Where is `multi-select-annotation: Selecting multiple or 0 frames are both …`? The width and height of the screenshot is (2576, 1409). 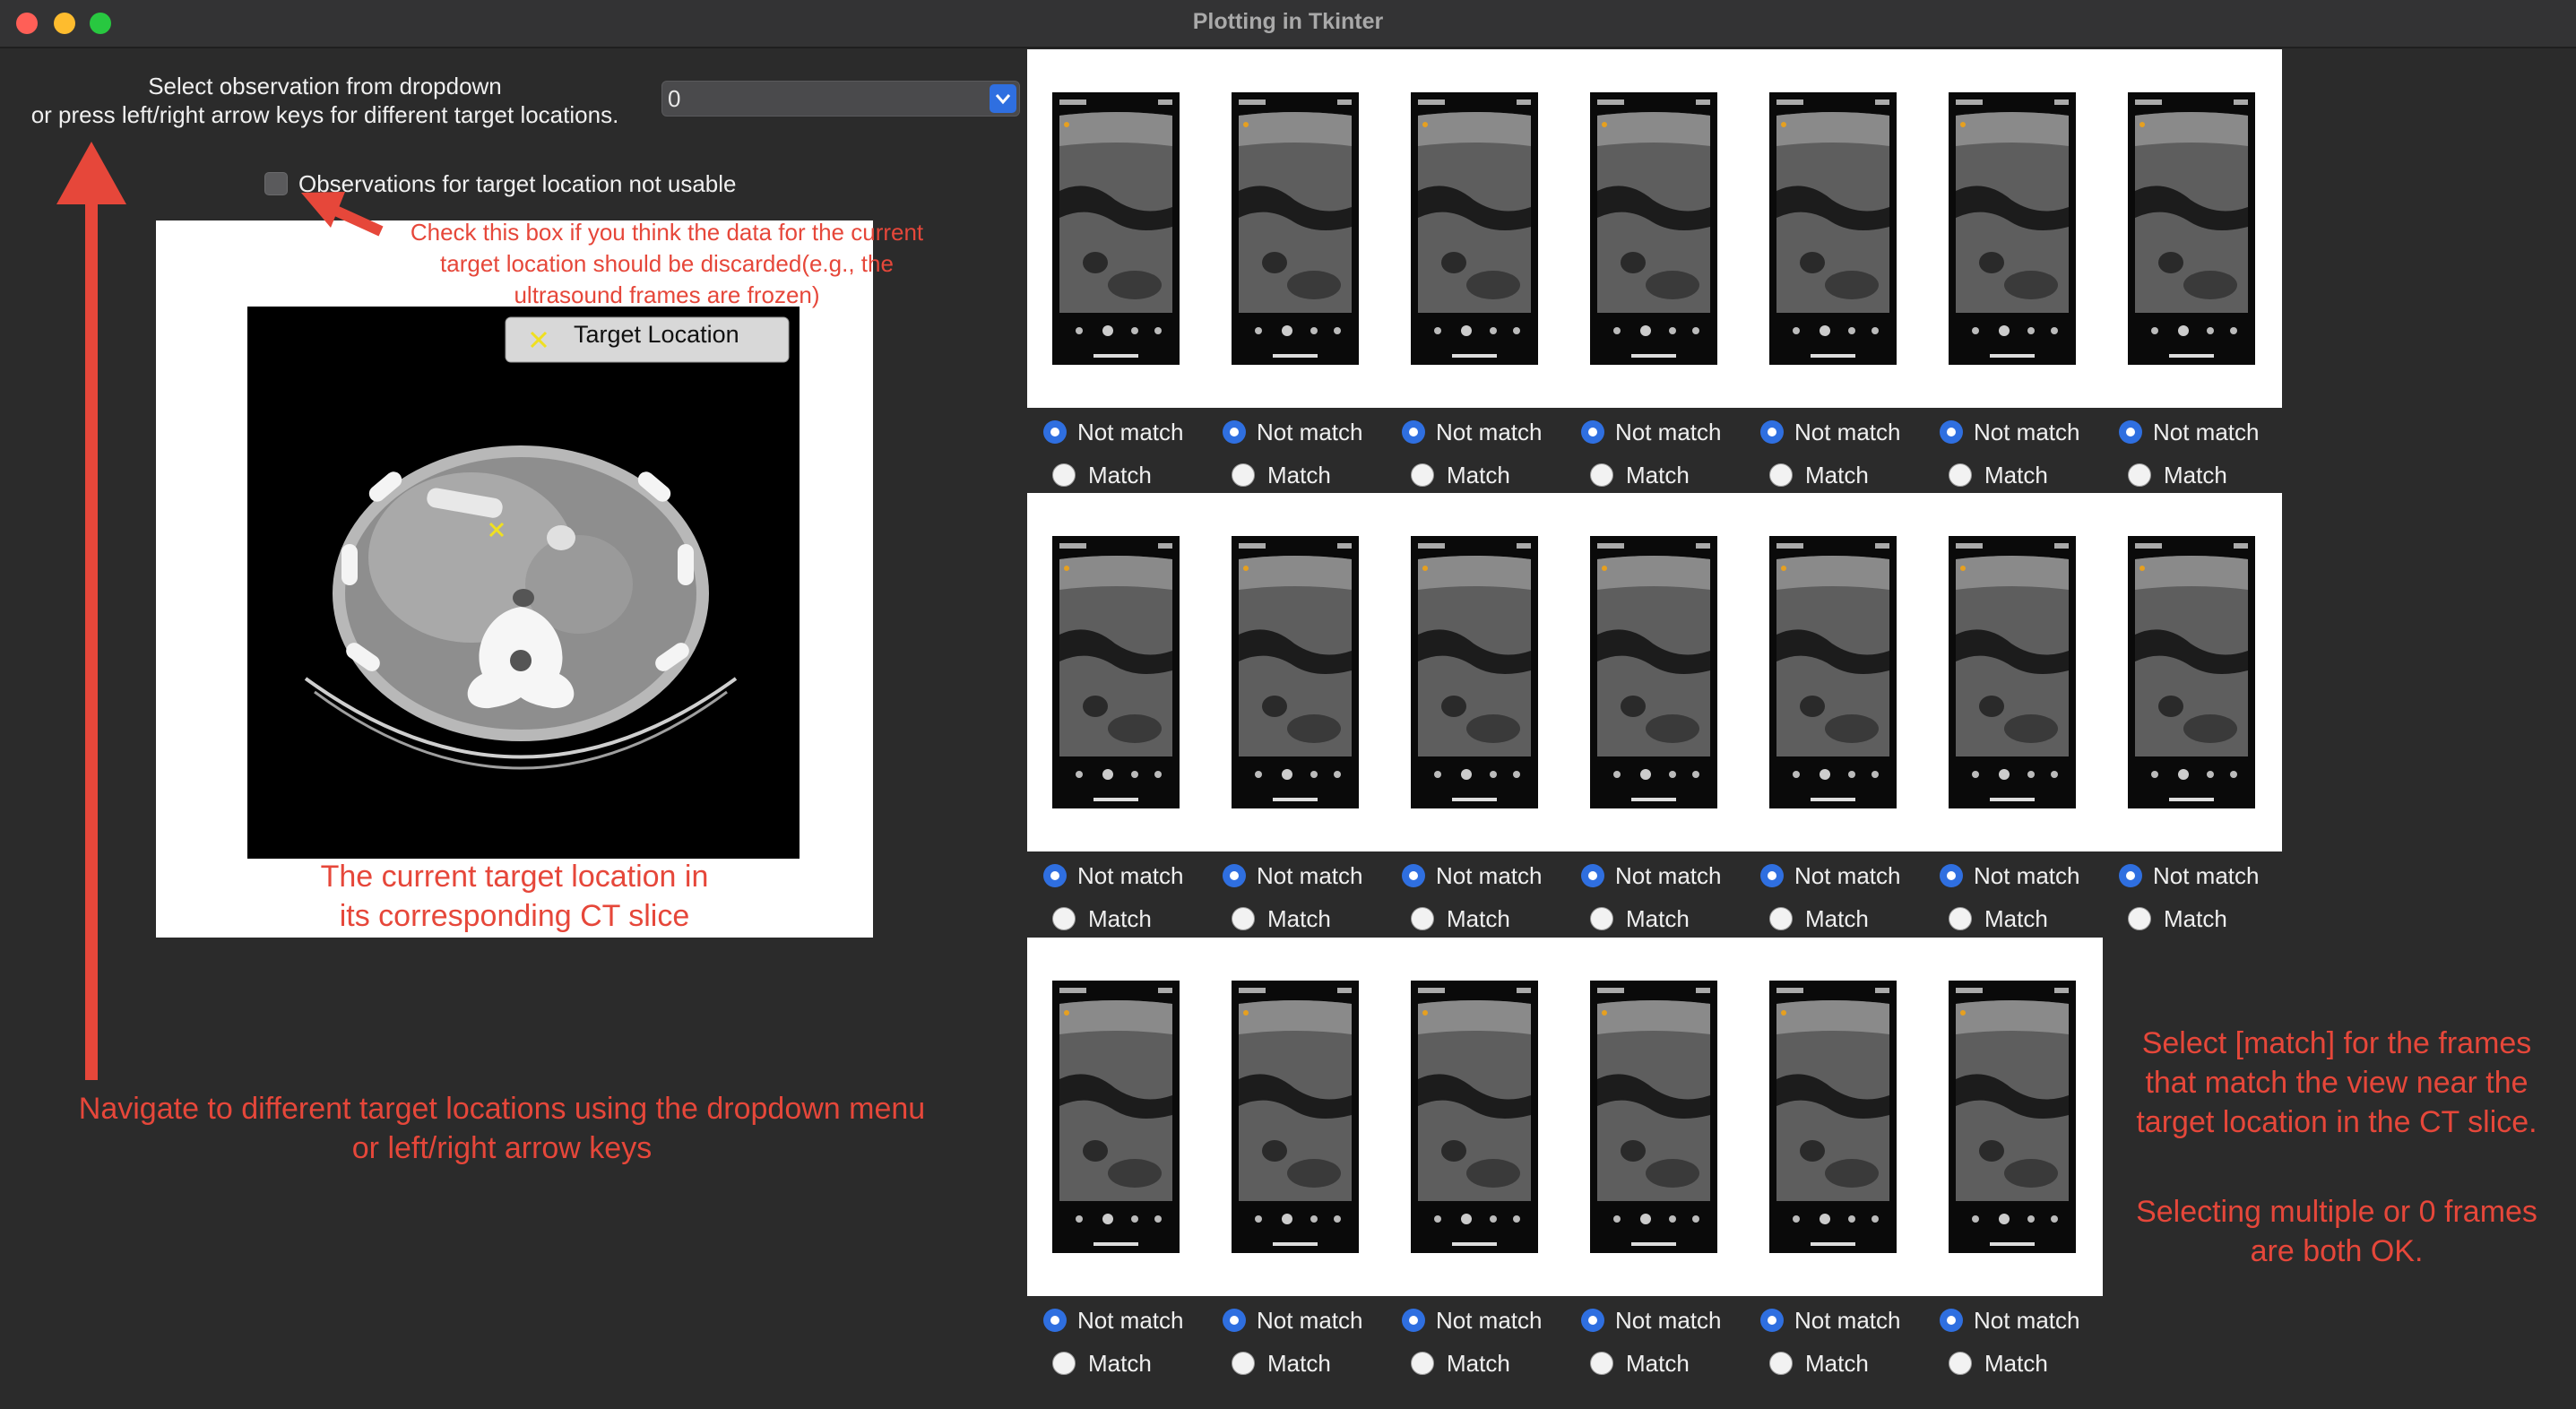
multi-select-annotation: Selecting multiple or 0 frames are both … is located at coordinates (2336, 1231).